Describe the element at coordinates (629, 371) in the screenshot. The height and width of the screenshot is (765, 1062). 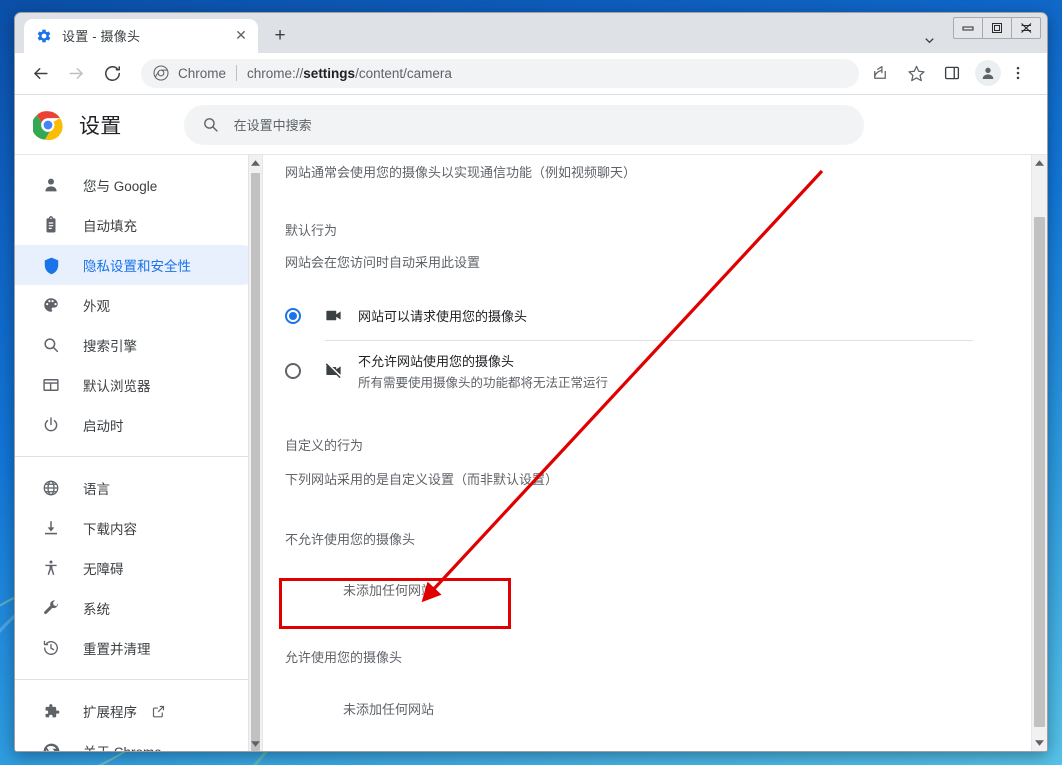
I see `camera-option-block: 不允许网站使用您的摄像头 所有需要使用摄像头的功能都将无法正常运行` at that location.